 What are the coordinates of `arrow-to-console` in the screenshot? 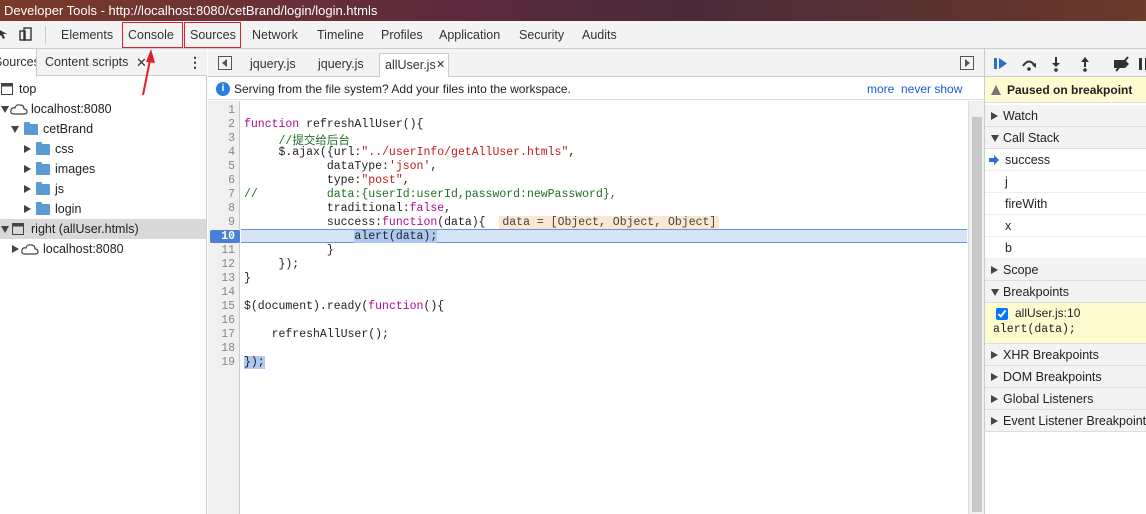 It's located at (148, 72).